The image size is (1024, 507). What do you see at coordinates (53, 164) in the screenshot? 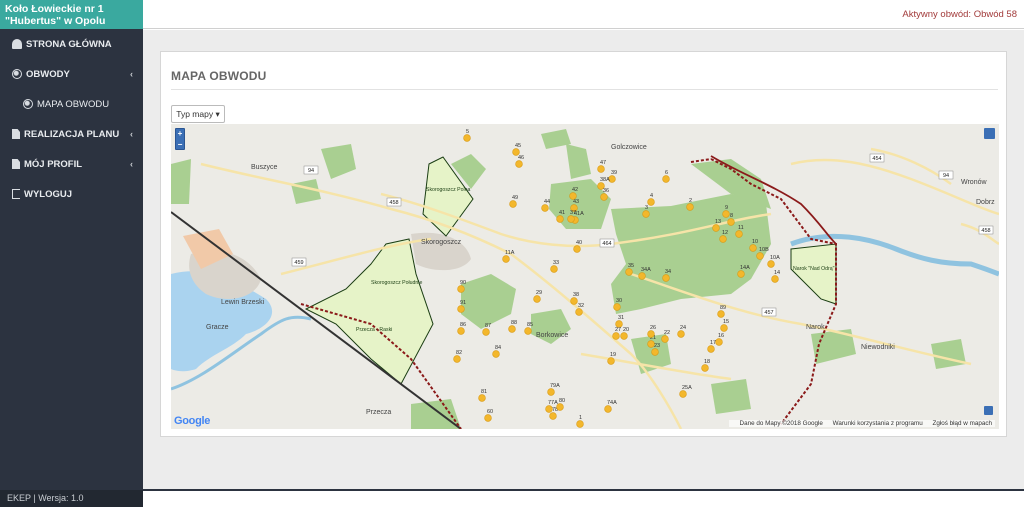
I see `sidebar-item-label: MÓJ PROFIL` at bounding box center [53, 164].